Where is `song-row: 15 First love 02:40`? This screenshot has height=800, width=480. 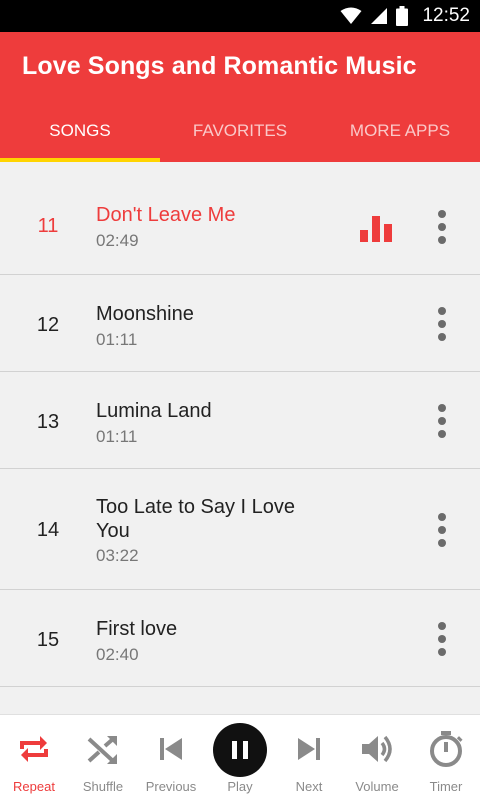 song-row: 15 First love 02:40 is located at coordinates (240, 638).